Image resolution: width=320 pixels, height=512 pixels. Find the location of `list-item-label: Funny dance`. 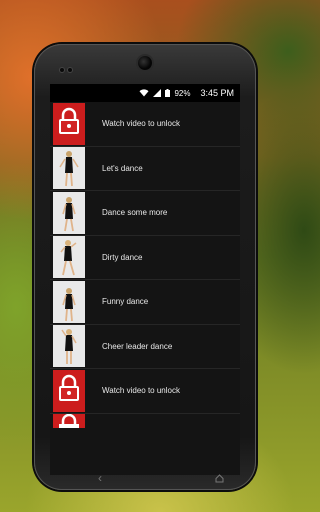

list-item-label: Funny dance is located at coordinates (125, 302).